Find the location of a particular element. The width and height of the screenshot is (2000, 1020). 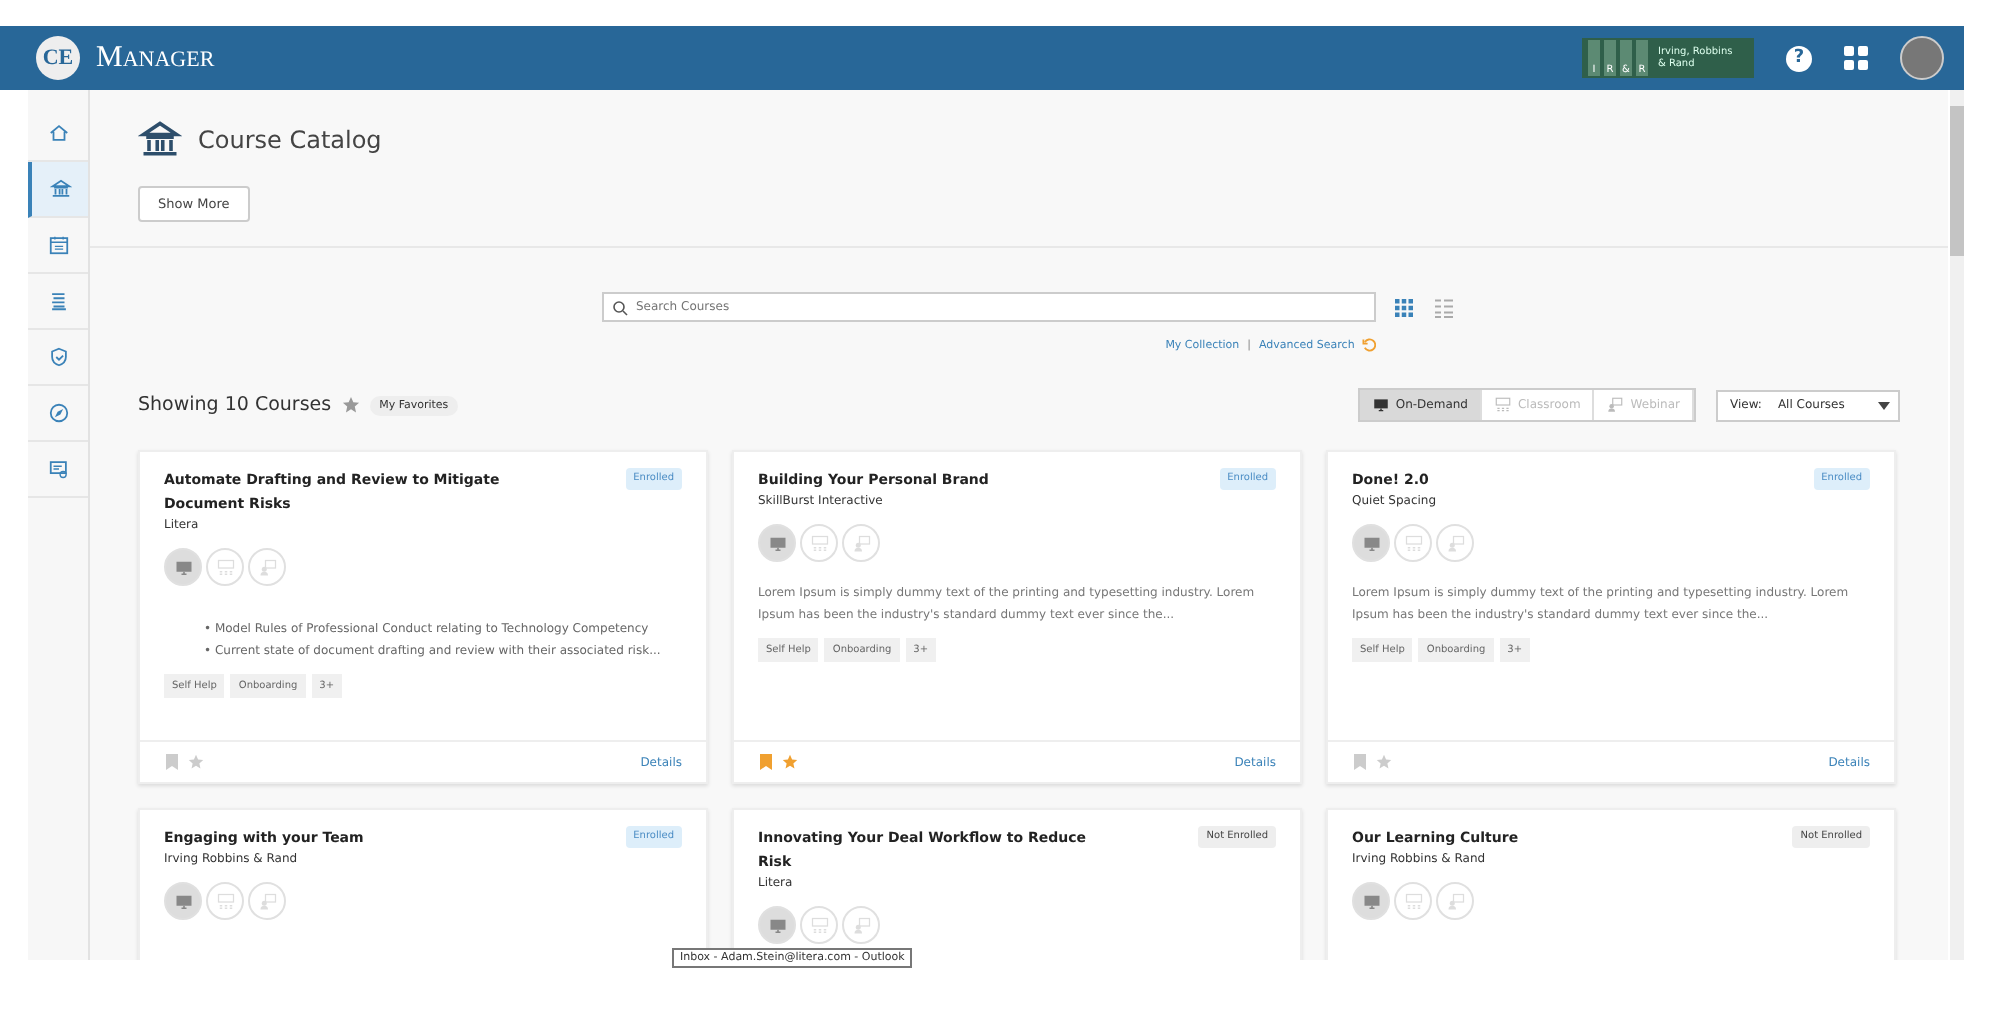

search-icon is located at coordinates (620, 308).